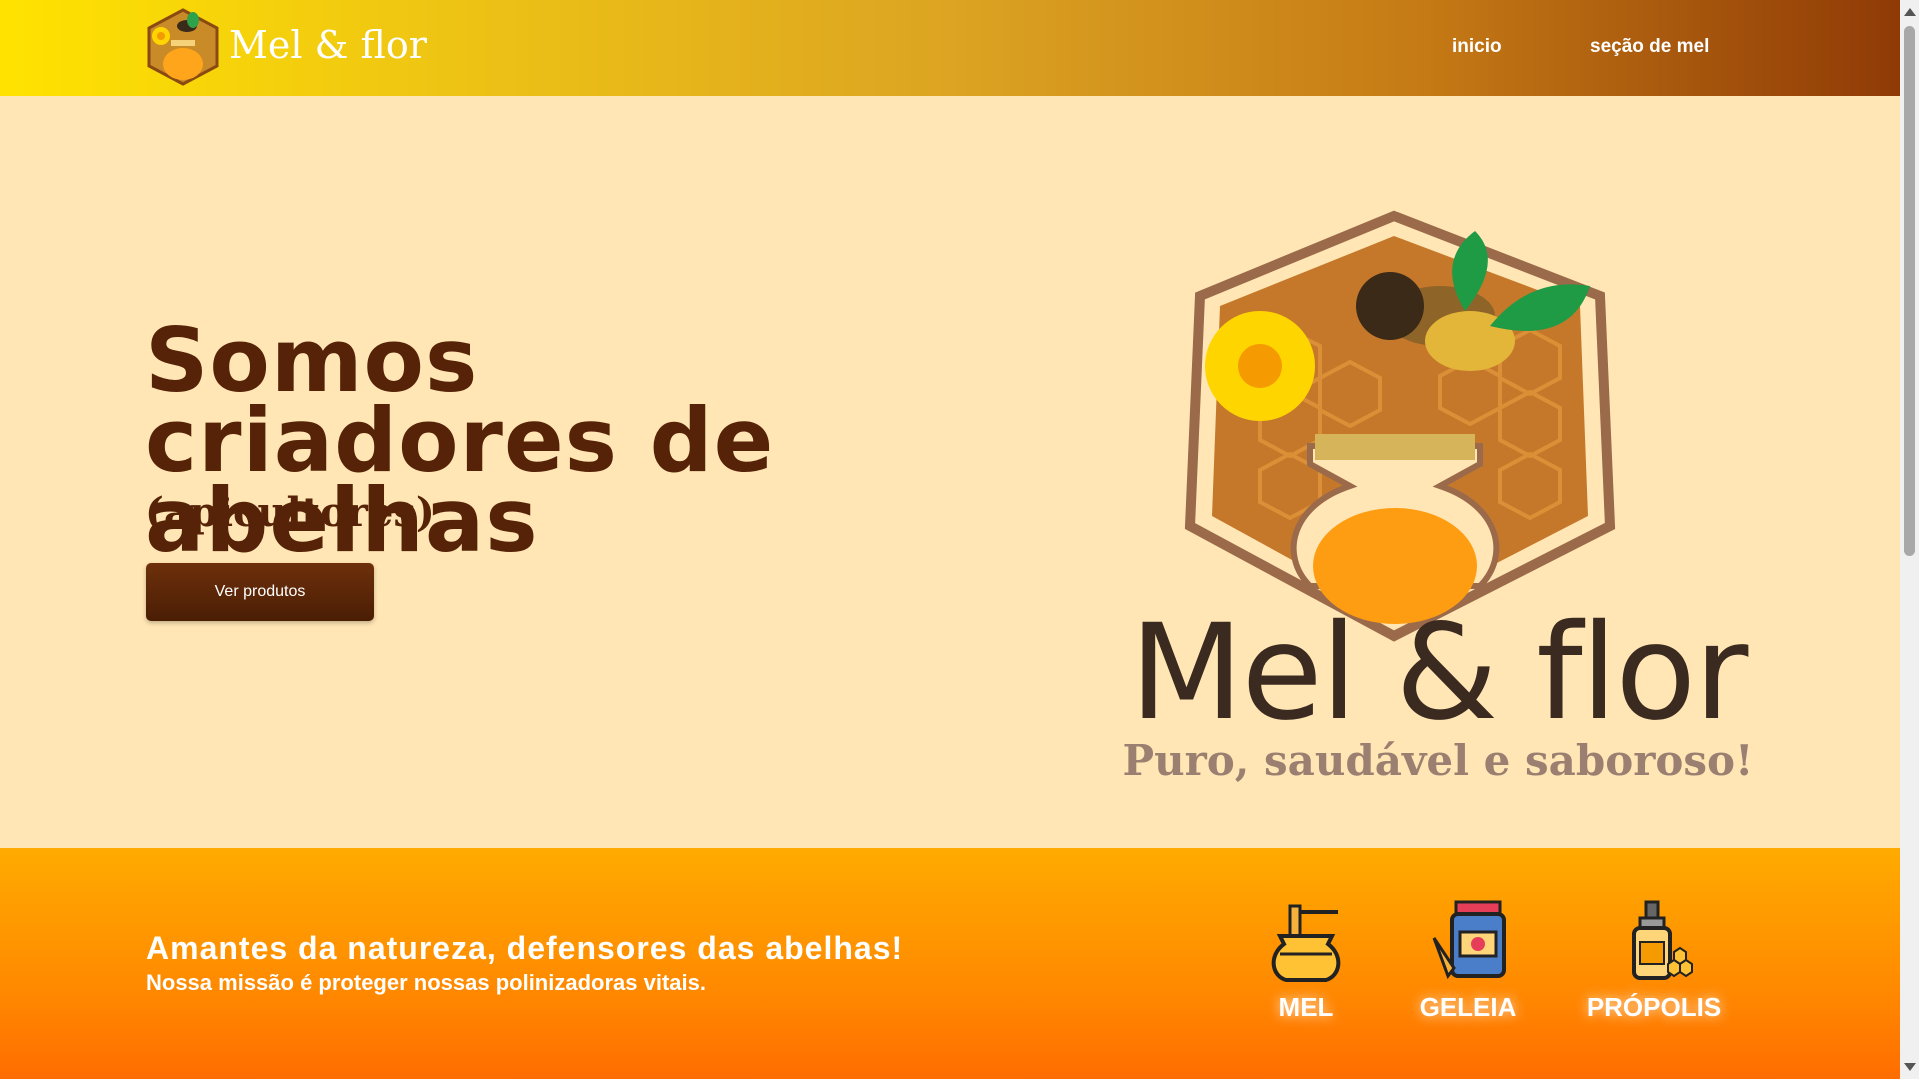  Describe the element at coordinates (1306, 943) in the screenshot. I see `honey-pot-icon` at that location.